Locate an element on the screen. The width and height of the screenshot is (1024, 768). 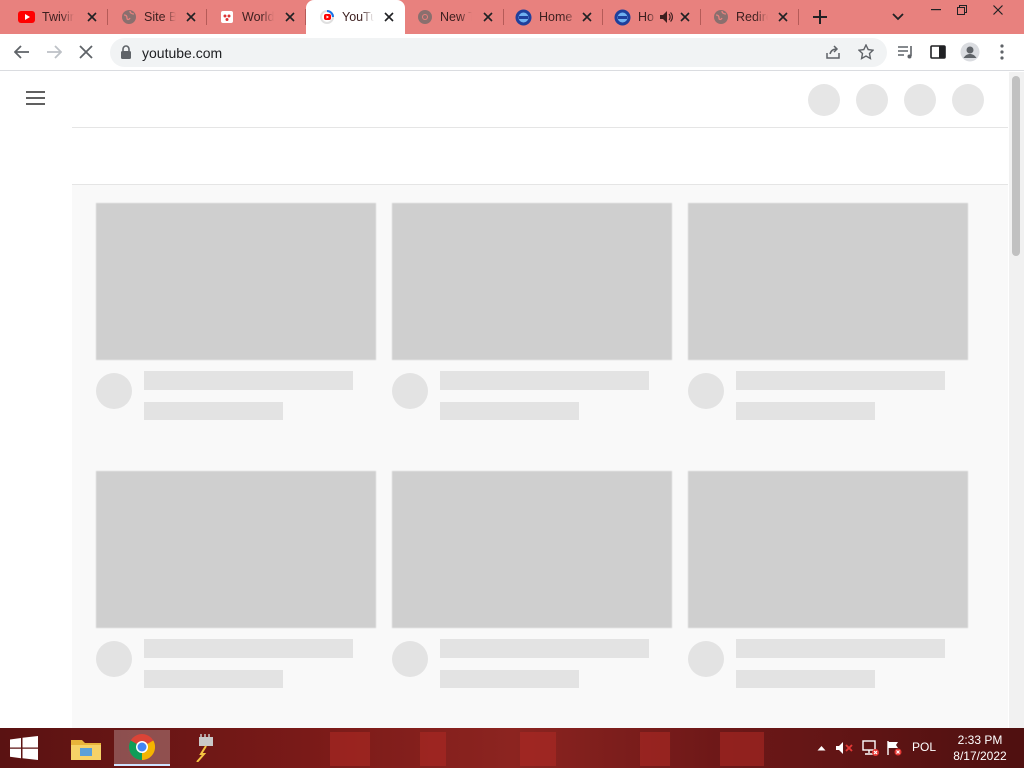
share-button is located at coordinates (833, 52).